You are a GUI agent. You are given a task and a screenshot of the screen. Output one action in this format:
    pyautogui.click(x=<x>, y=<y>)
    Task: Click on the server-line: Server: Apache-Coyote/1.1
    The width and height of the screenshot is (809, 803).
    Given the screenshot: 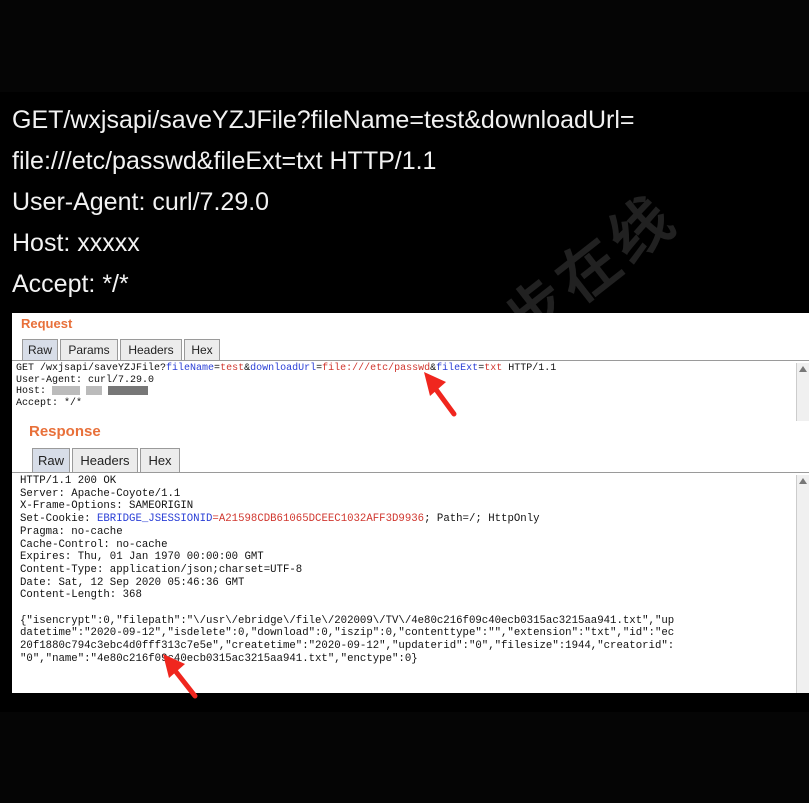 What is the action you would take?
    pyautogui.click(x=100, y=493)
    